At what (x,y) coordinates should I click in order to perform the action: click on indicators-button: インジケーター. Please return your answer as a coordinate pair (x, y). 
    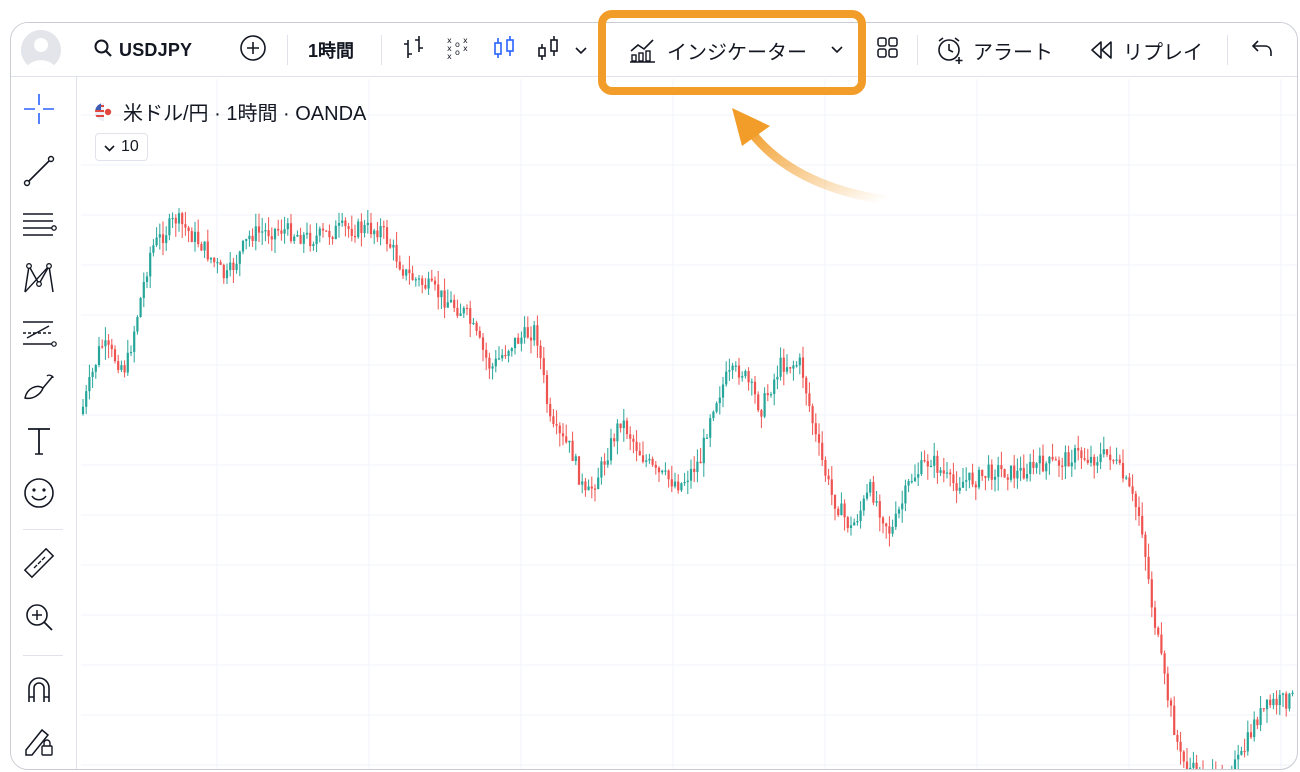
    Looking at the image, I should click on (736, 50).